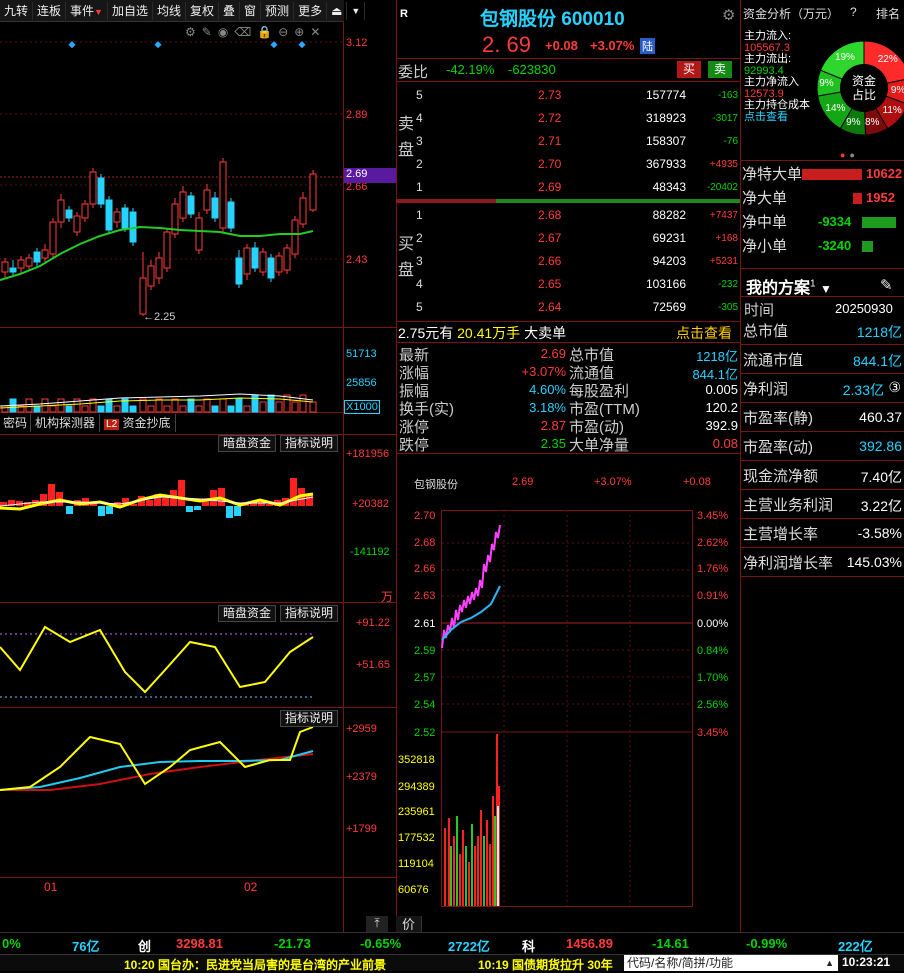 This screenshot has width=904, height=973. Describe the element at coordinates (425, 678) in the screenshot. I see `intraday-price-tick: 2.57` at that location.